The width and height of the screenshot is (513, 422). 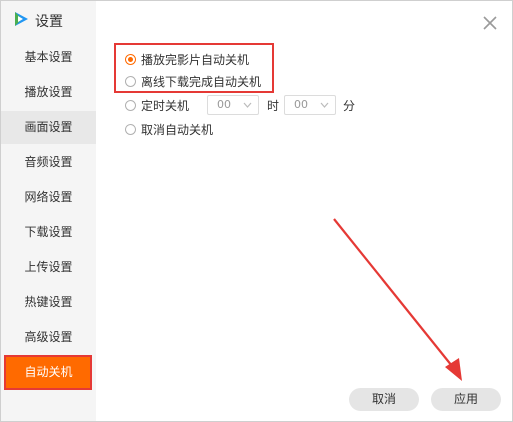 I want to click on cancel-button: 取消, so click(x=384, y=399).